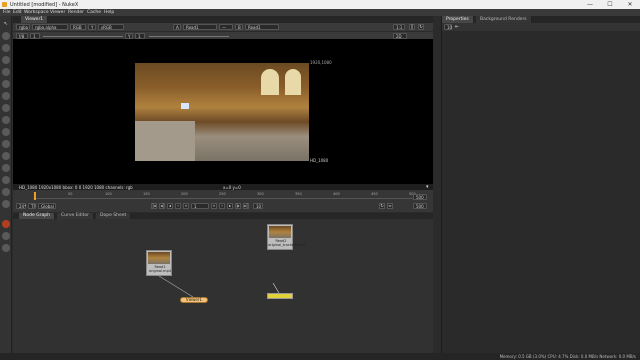  What do you see at coordinates (6, 156) in the screenshot?
I see `views-icon` at bounding box center [6, 156].